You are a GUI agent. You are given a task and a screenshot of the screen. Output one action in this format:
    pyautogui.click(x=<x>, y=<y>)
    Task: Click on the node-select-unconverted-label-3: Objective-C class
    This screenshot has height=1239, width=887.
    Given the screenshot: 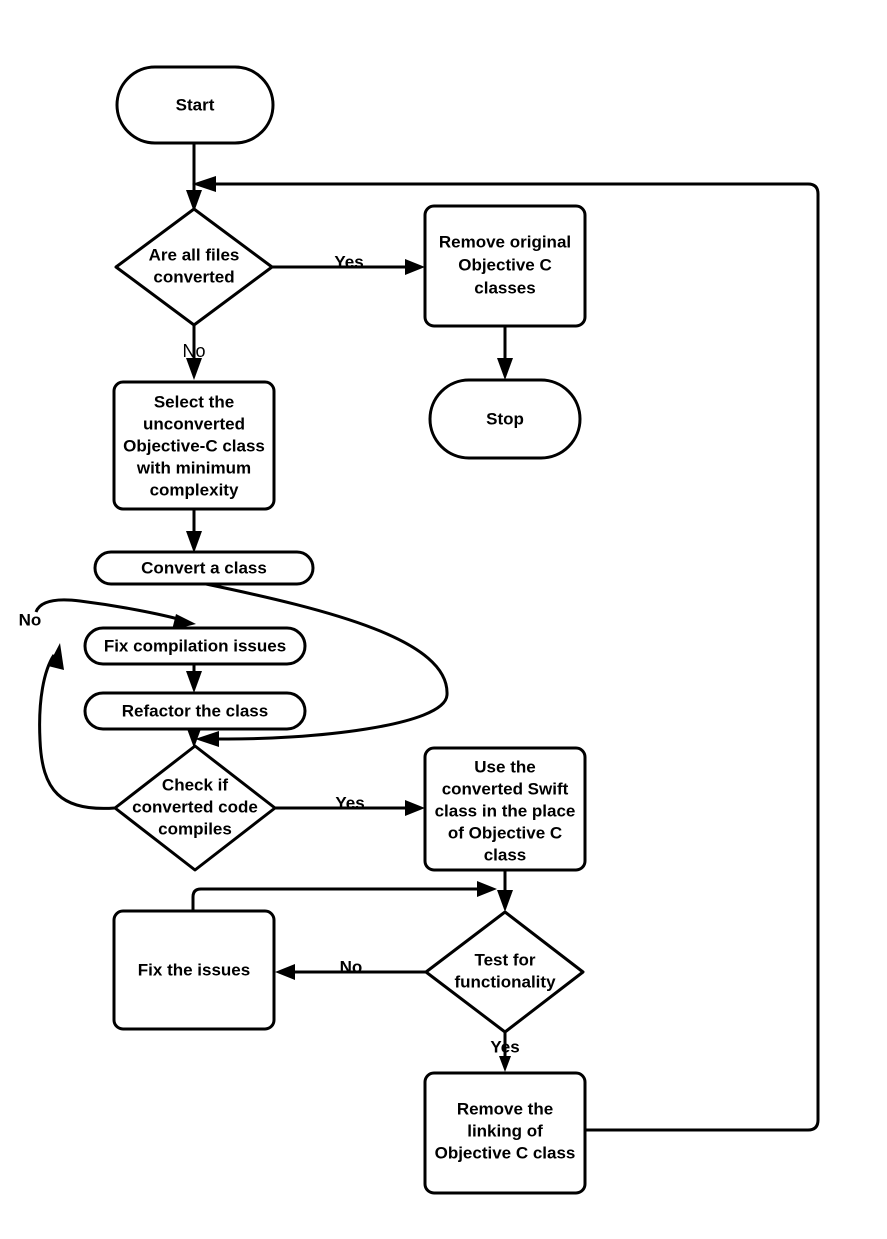 What is the action you would take?
    pyautogui.click(x=194, y=445)
    